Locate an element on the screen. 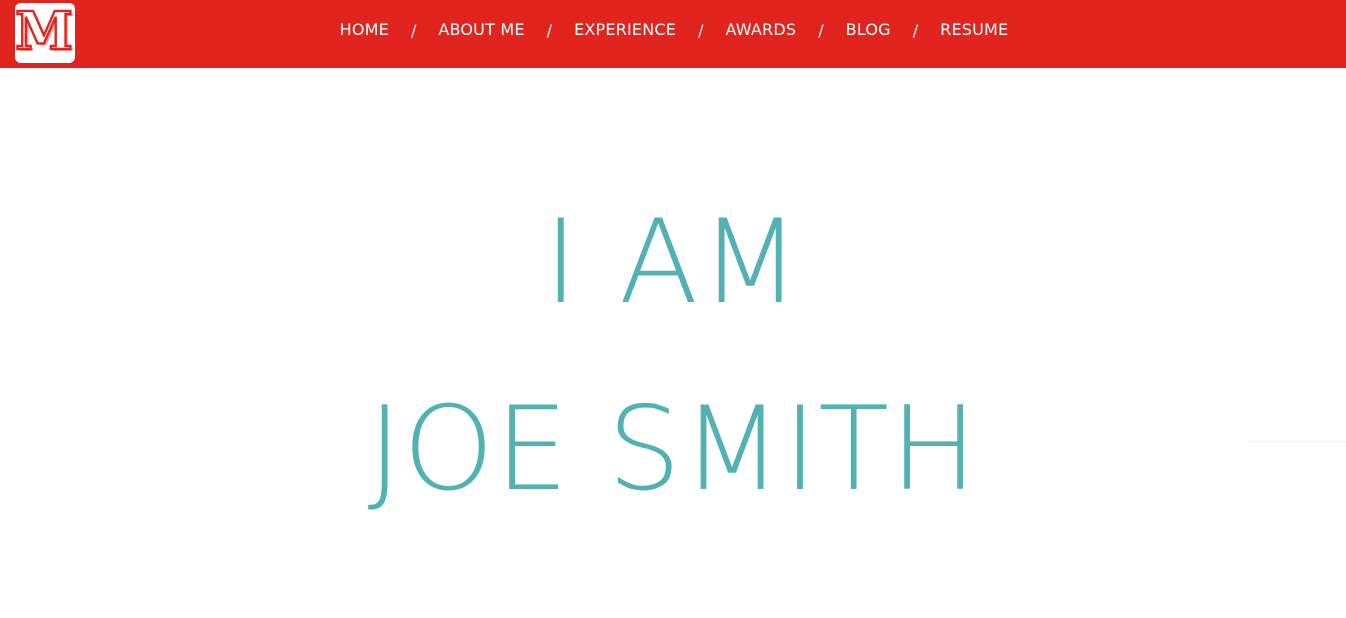  hero-intro-text: I AM is located at coordinates (673, 262).